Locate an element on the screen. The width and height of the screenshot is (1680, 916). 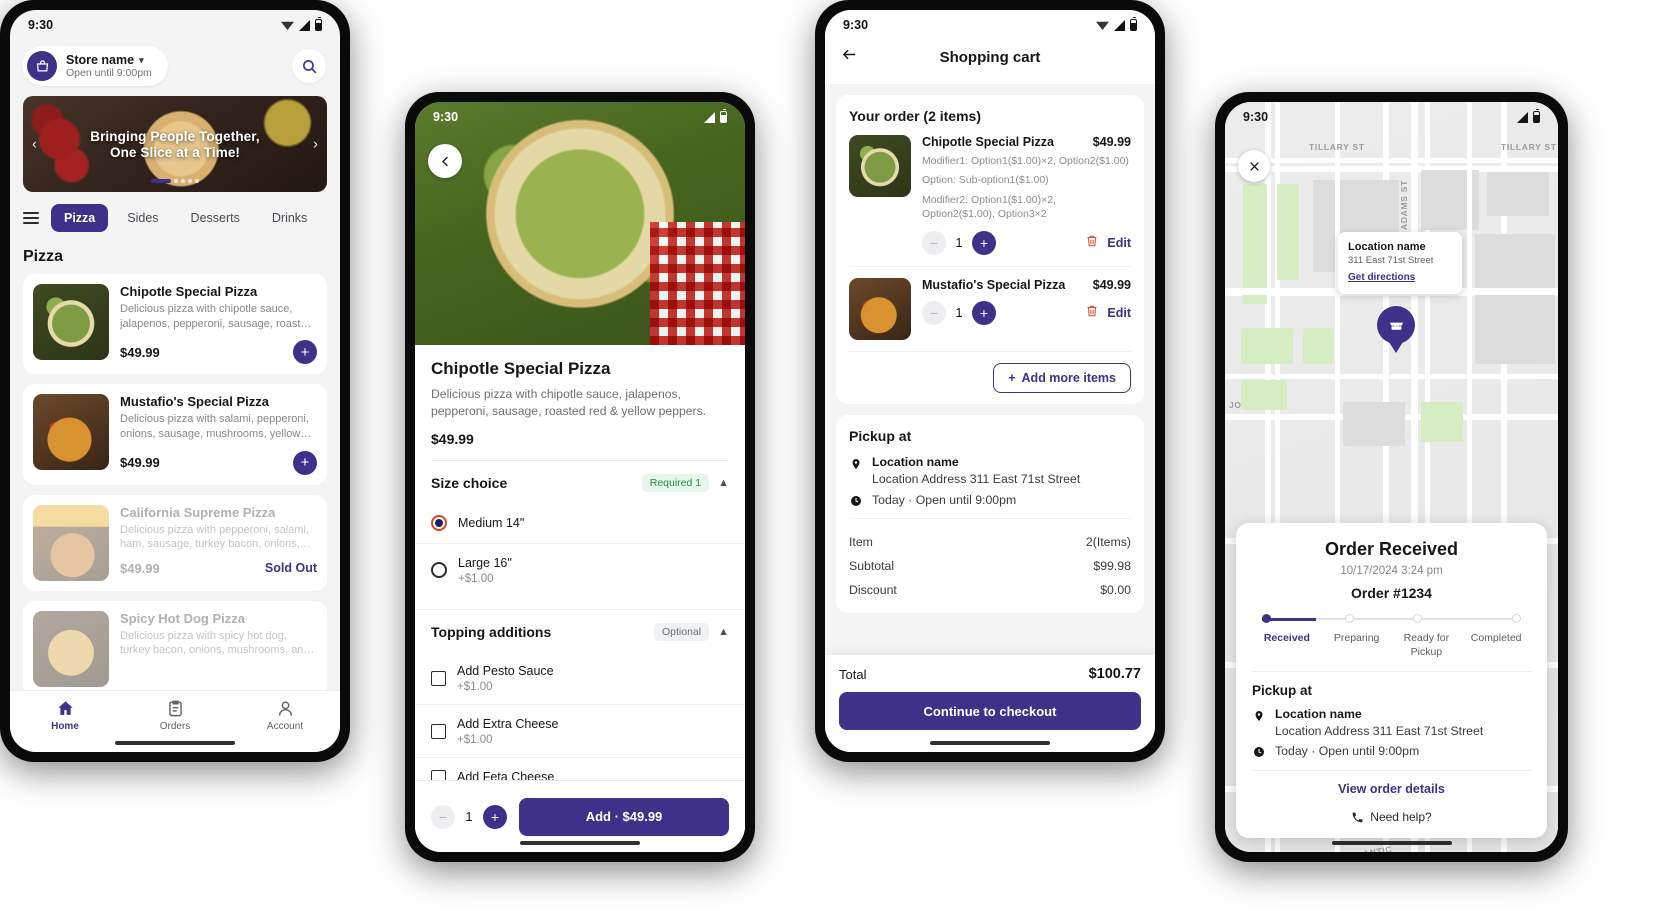
store-map-pin is located at coordinates (1396, 325).